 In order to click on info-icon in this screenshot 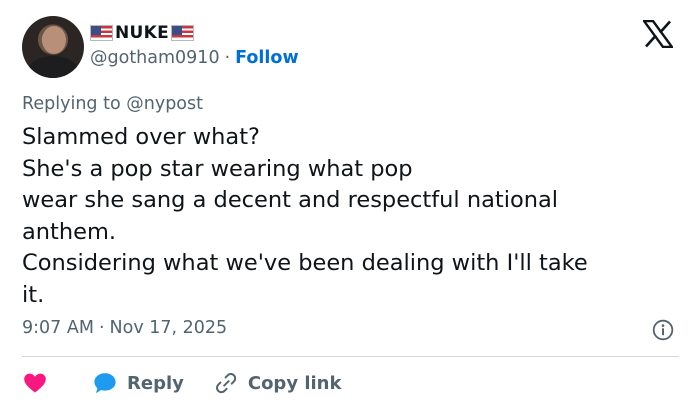, I will do `click(663, 330)`.